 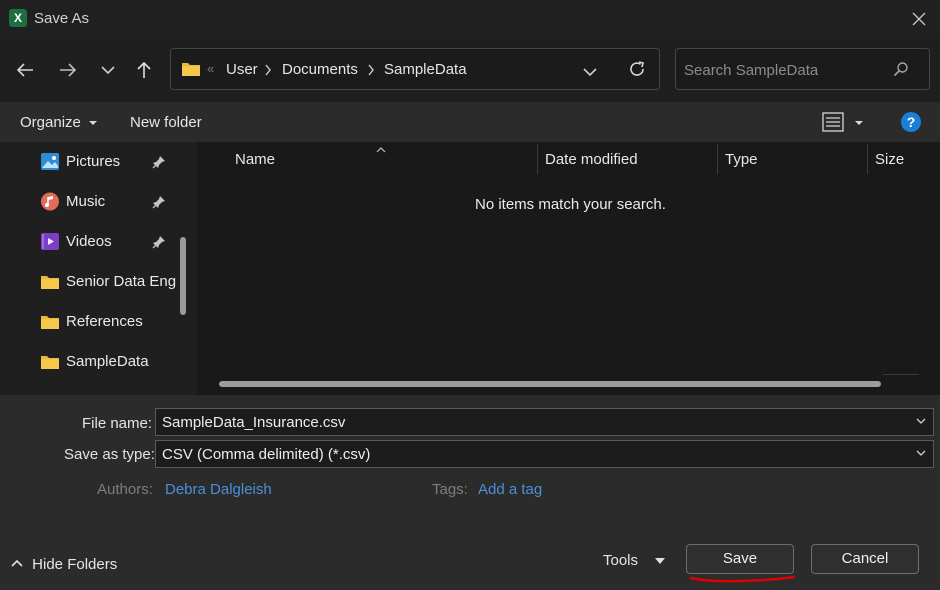 What do you see at coordinates (550, 384) in the screenshot?
I see `horizontal-scrollbar` at bounding box center [550, 384].